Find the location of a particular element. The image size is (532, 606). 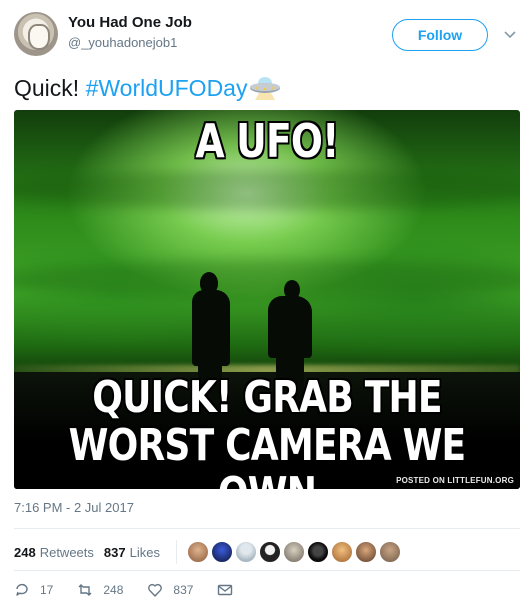

envelope-icon is located at coordinates (225, 590).